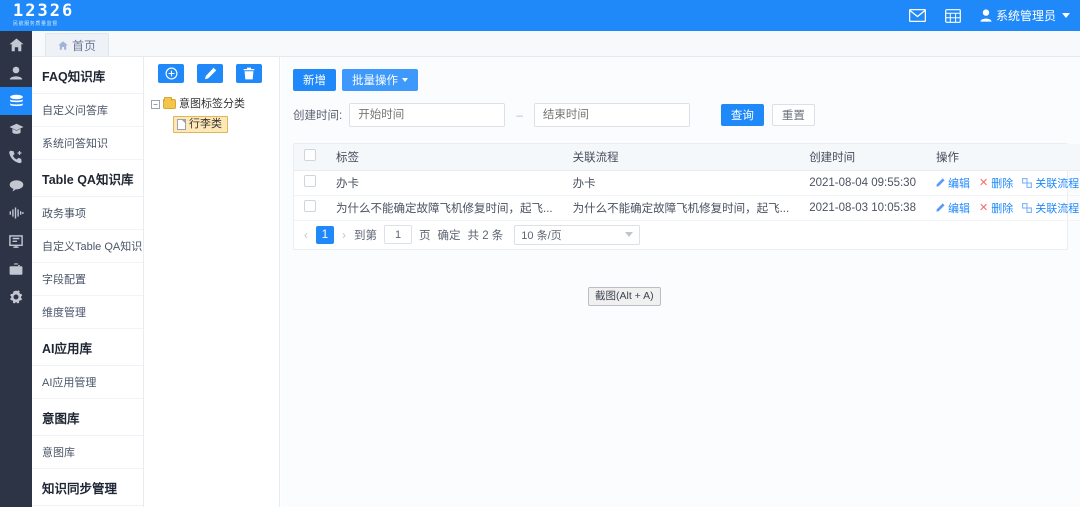  Describe the element at coordinates (344, 235) in the screenshot. I see `next-page-button: ›` at that location.